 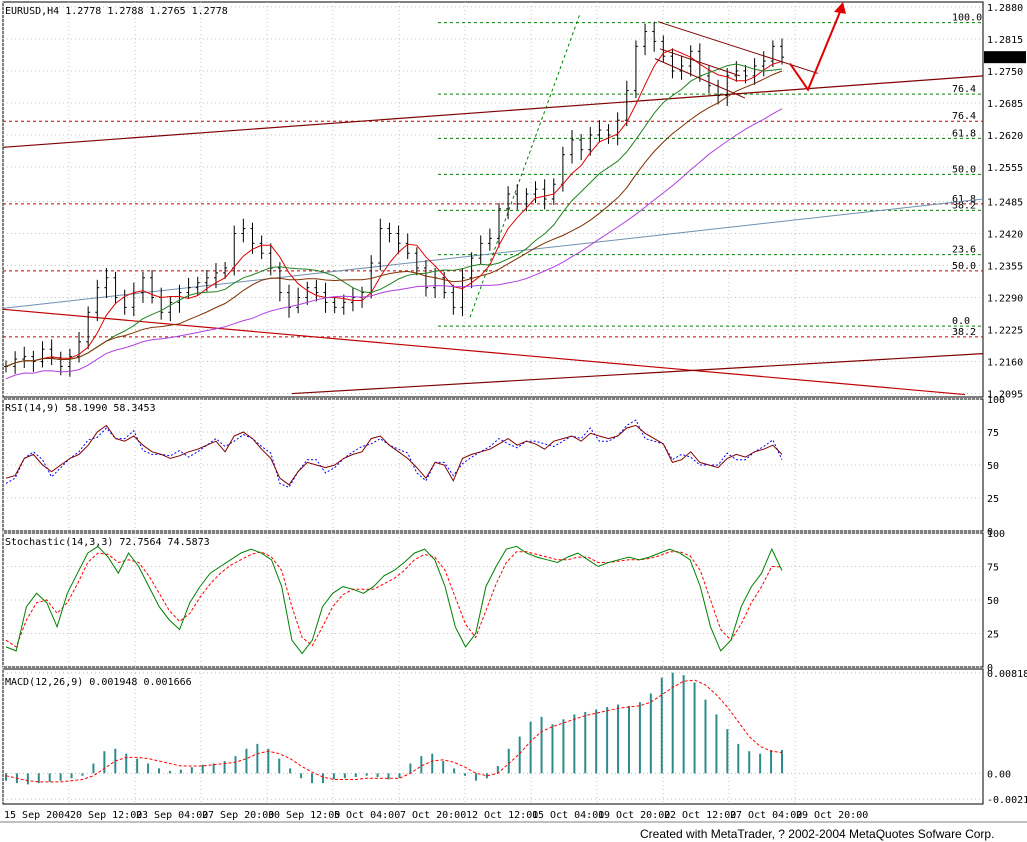 What do you see at coordinates (996, 534) in the screenshot?
I see `stoch-tick-label: 100` at bounding box center [996, 534].